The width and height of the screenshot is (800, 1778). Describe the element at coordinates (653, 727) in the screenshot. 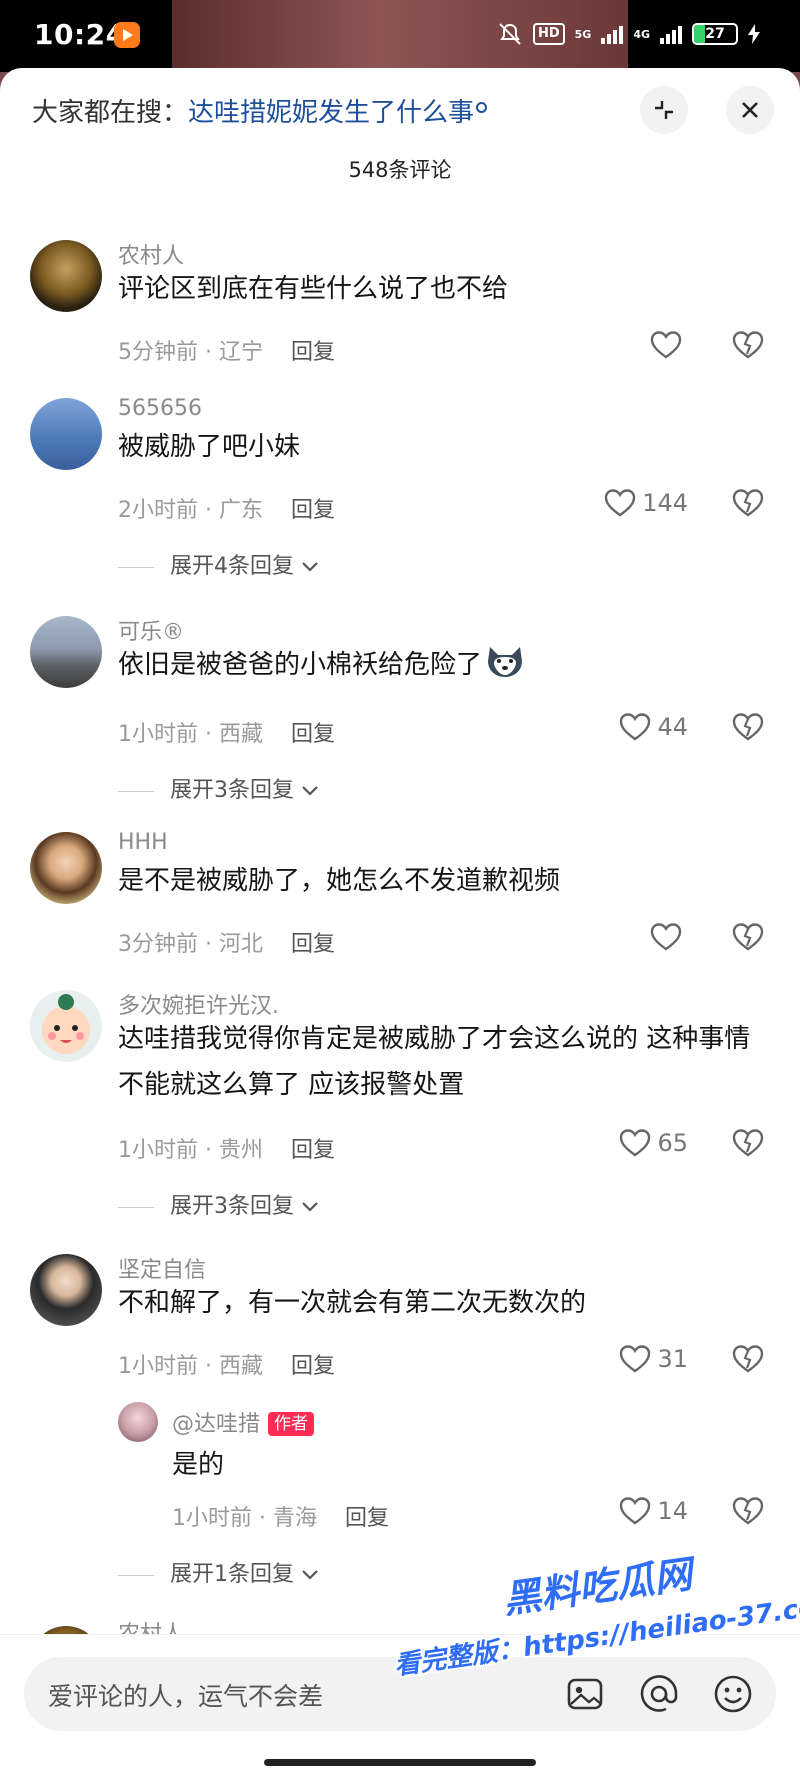

I see `like-button: 44` at that location.